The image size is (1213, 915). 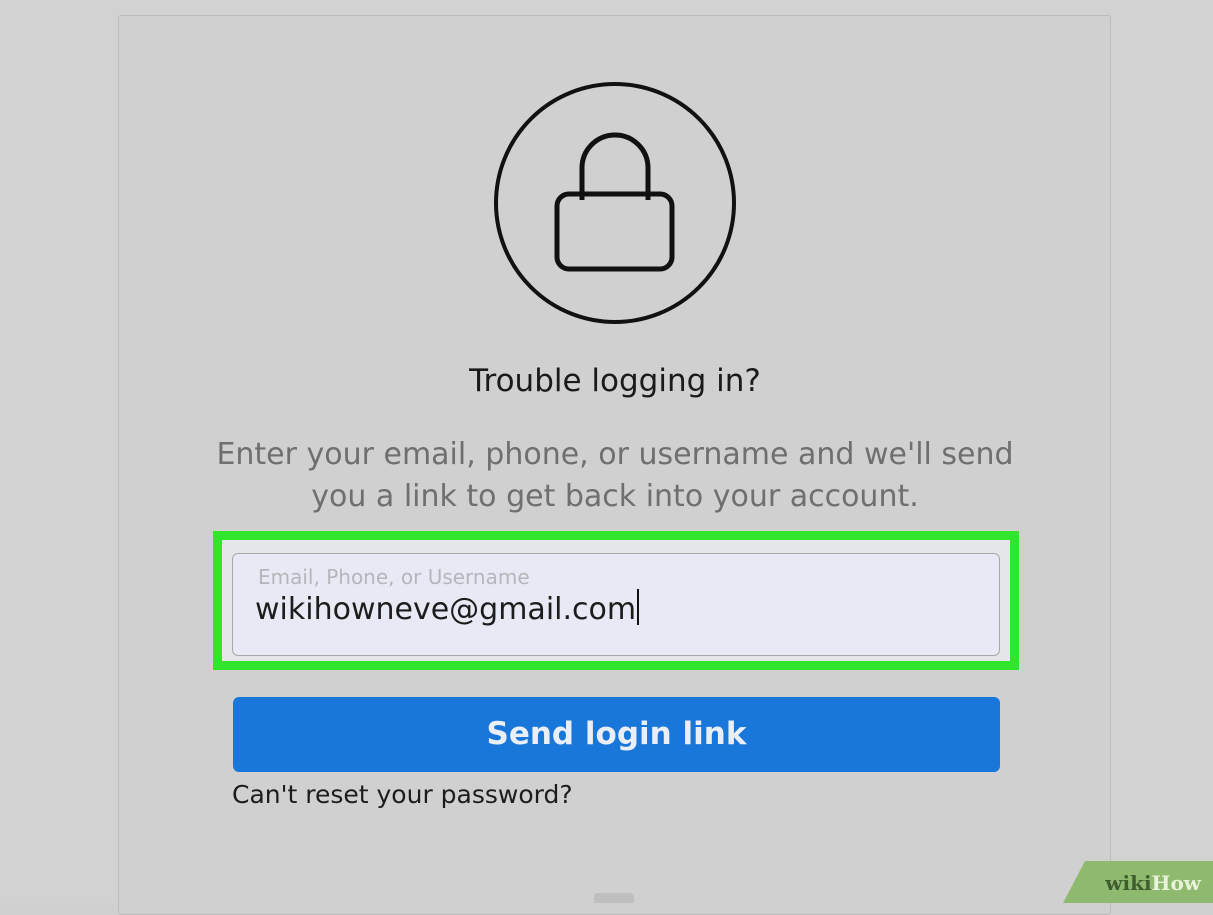 What do you see at coordinates (638, 607) in the screenshot?
I see `text-caret` at bounding box center [638, 607].